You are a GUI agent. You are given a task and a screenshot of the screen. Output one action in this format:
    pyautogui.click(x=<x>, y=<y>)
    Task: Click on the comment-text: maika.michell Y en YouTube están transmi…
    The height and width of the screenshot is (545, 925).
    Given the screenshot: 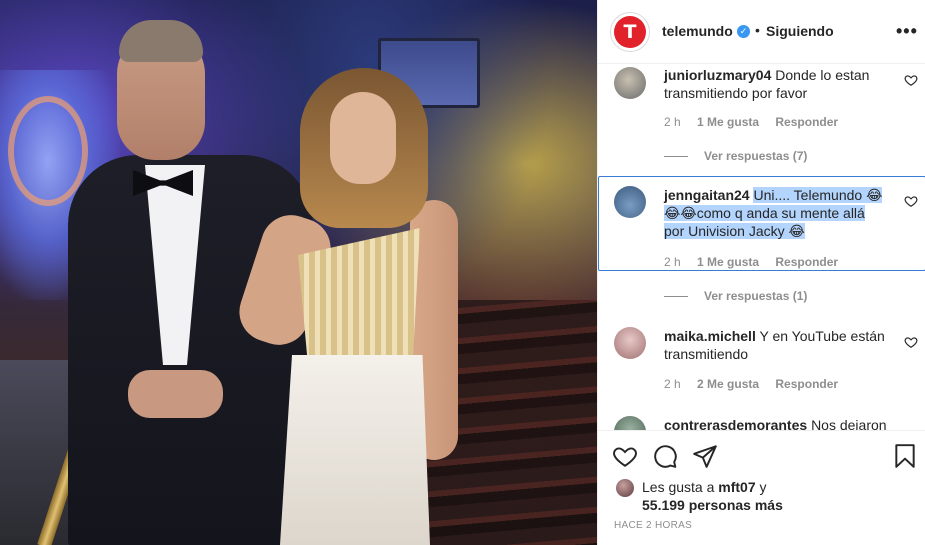 What is the action you would take?
    pyautogui.click(x=780, y=345)
    